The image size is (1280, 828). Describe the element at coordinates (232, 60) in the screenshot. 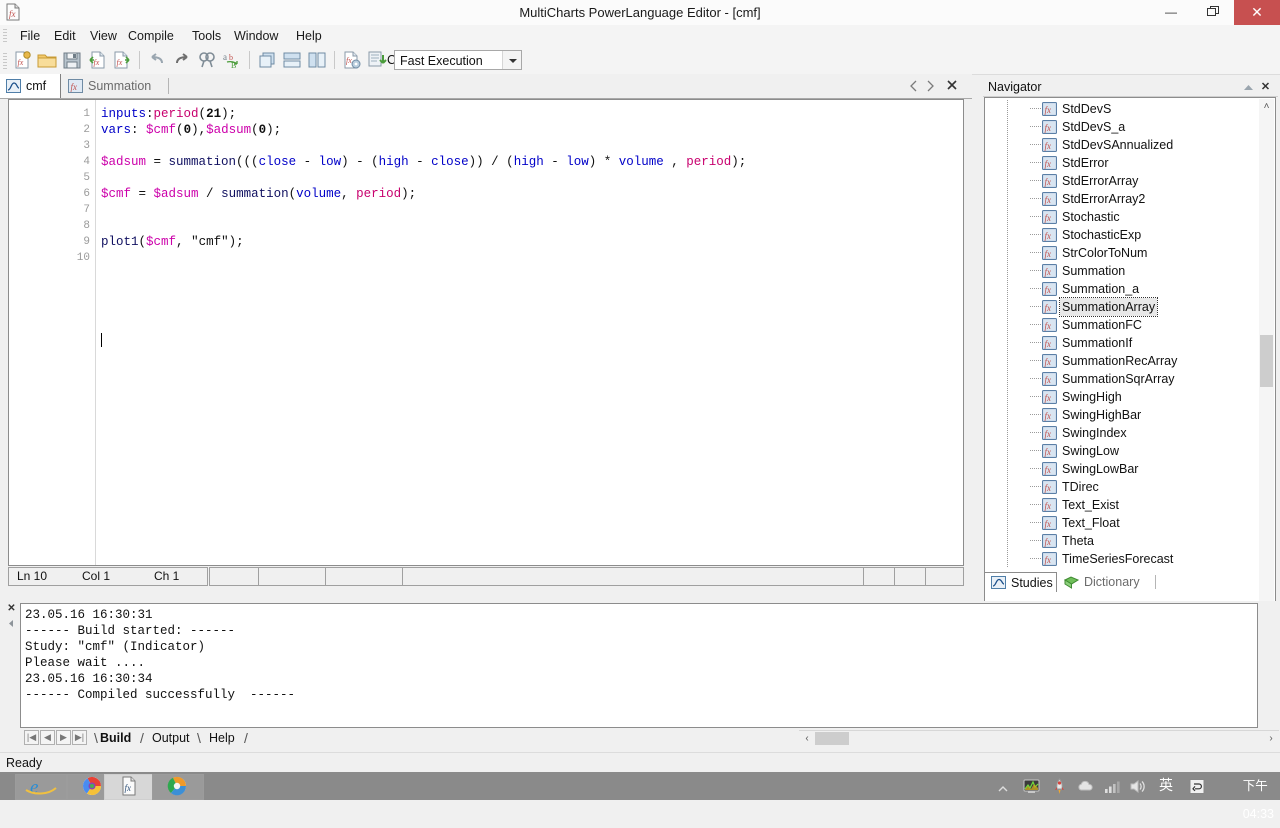

I see `replace-button: a b B` at that location.